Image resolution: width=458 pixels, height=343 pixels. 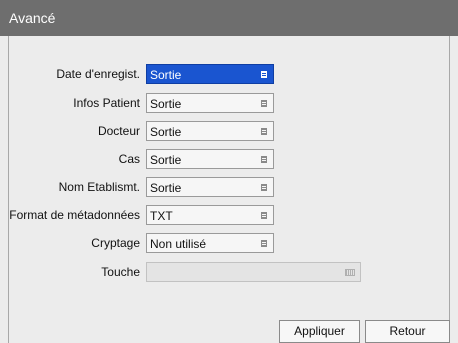 I want to click on case-label: Cas, so click(x=129, y=159).